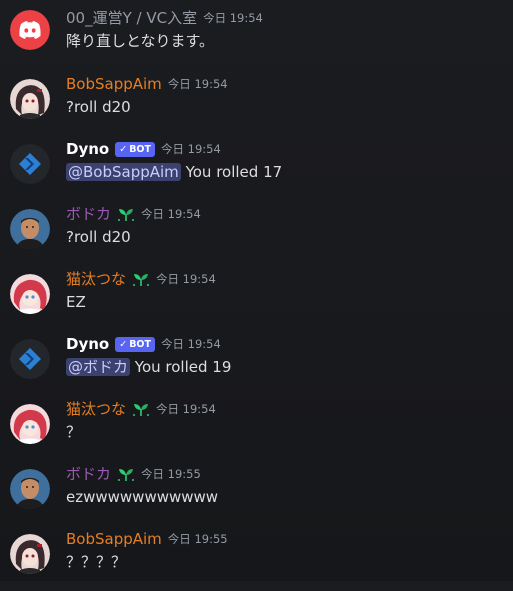 Image resolution: width=513 pixels, height=591 pixels. I want to click on author-name: 00_運営Y / VC入室, so click(131, 18).